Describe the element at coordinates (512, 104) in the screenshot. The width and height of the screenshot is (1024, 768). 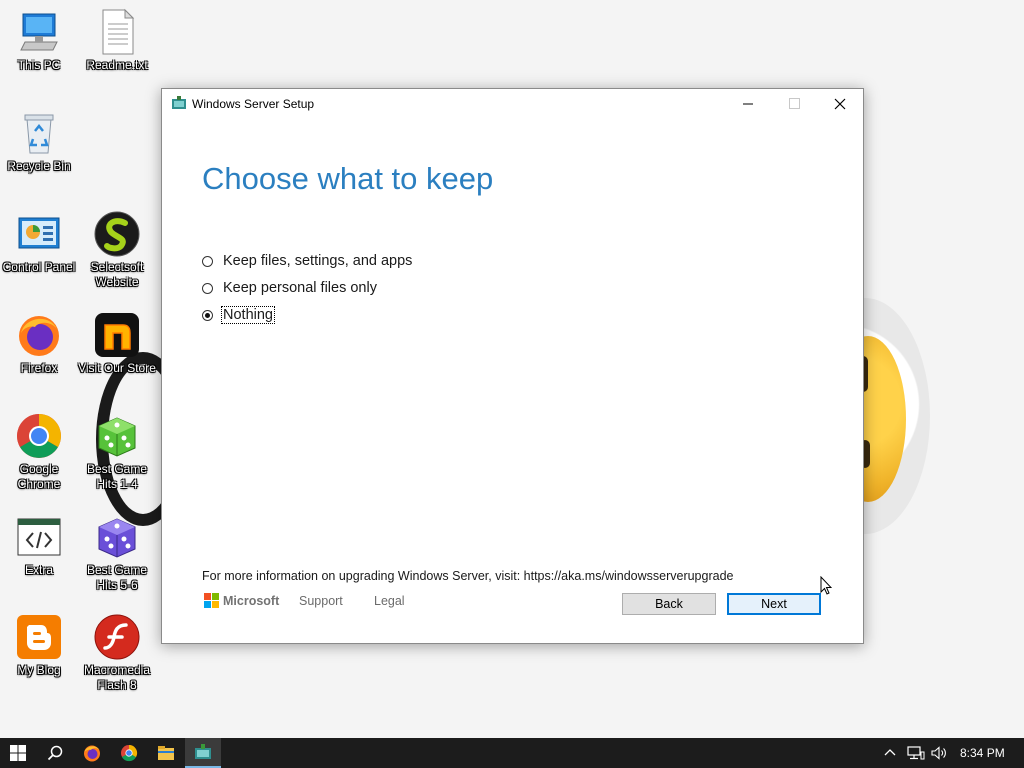
I see `title-bar: Windows Server Setup` at that location.